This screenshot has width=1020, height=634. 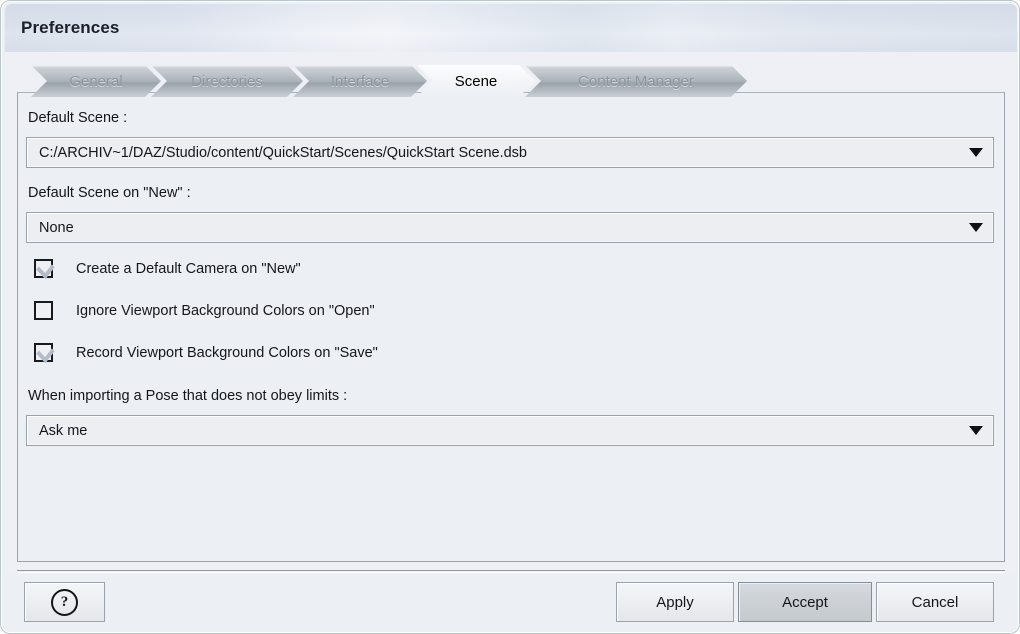 I want to click on apply-button: Apply, so click(x=675, y=602).